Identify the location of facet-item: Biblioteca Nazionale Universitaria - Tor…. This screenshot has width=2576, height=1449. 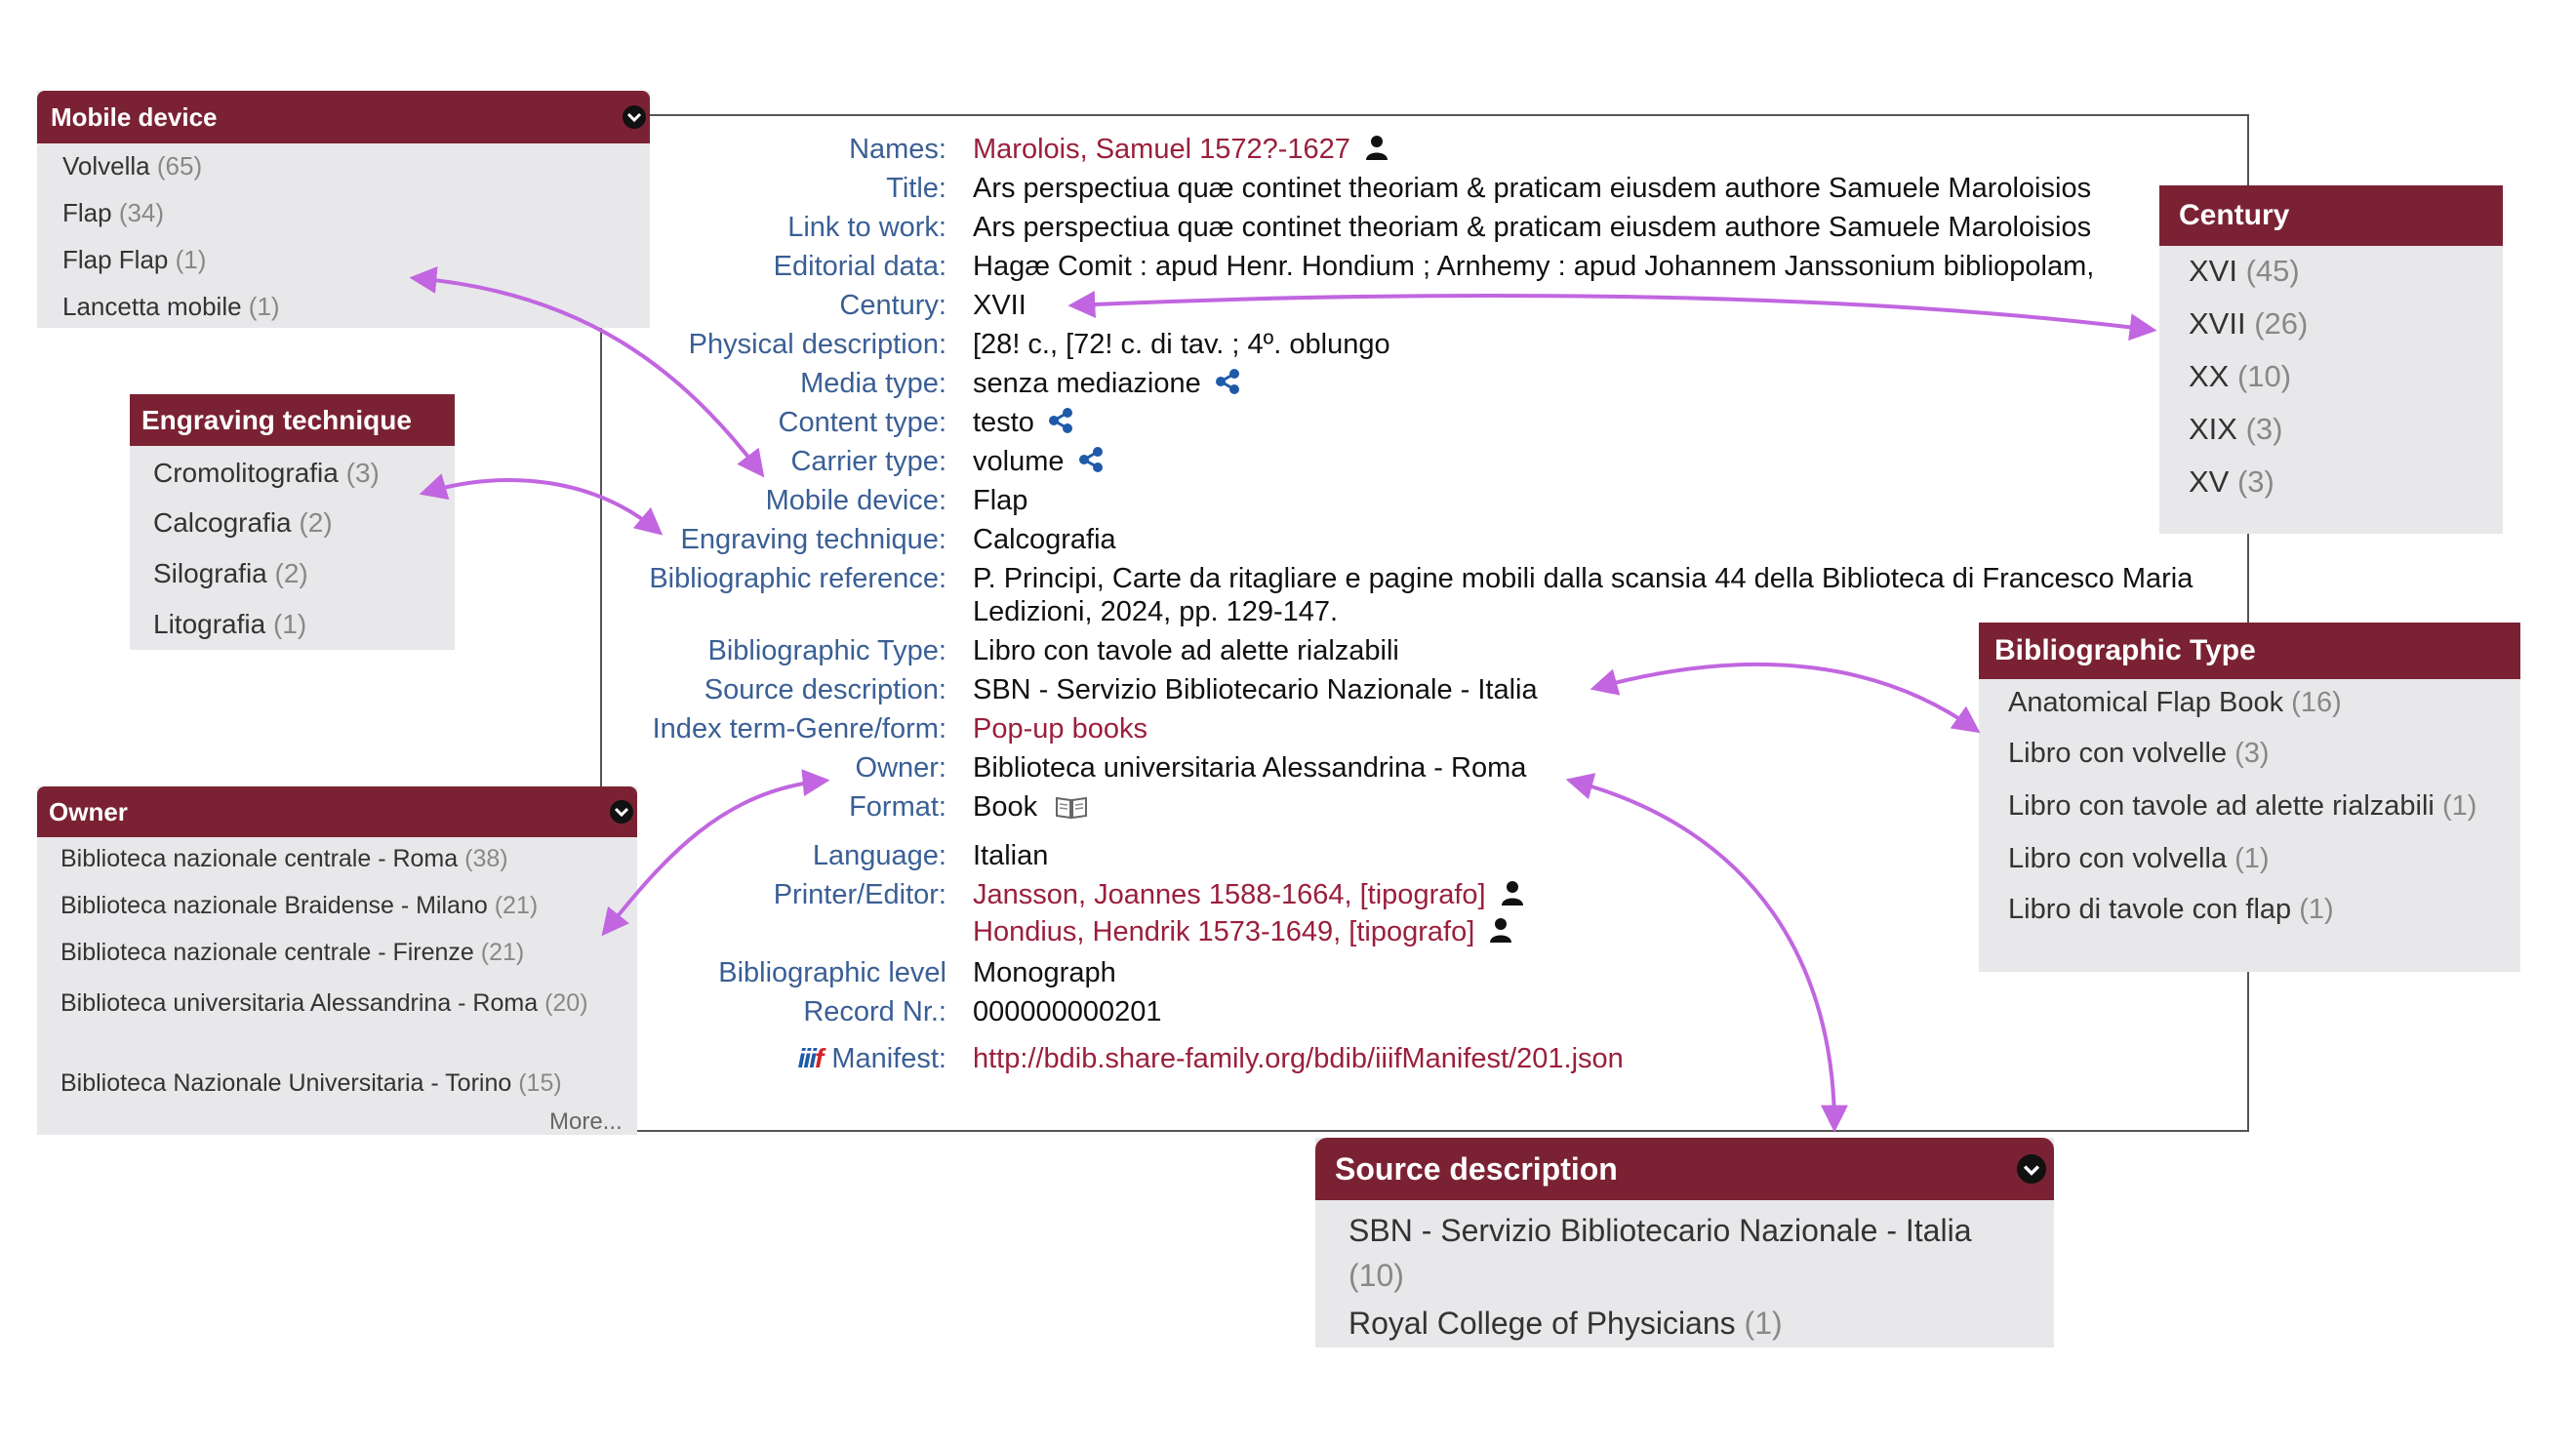
(311, 1083).